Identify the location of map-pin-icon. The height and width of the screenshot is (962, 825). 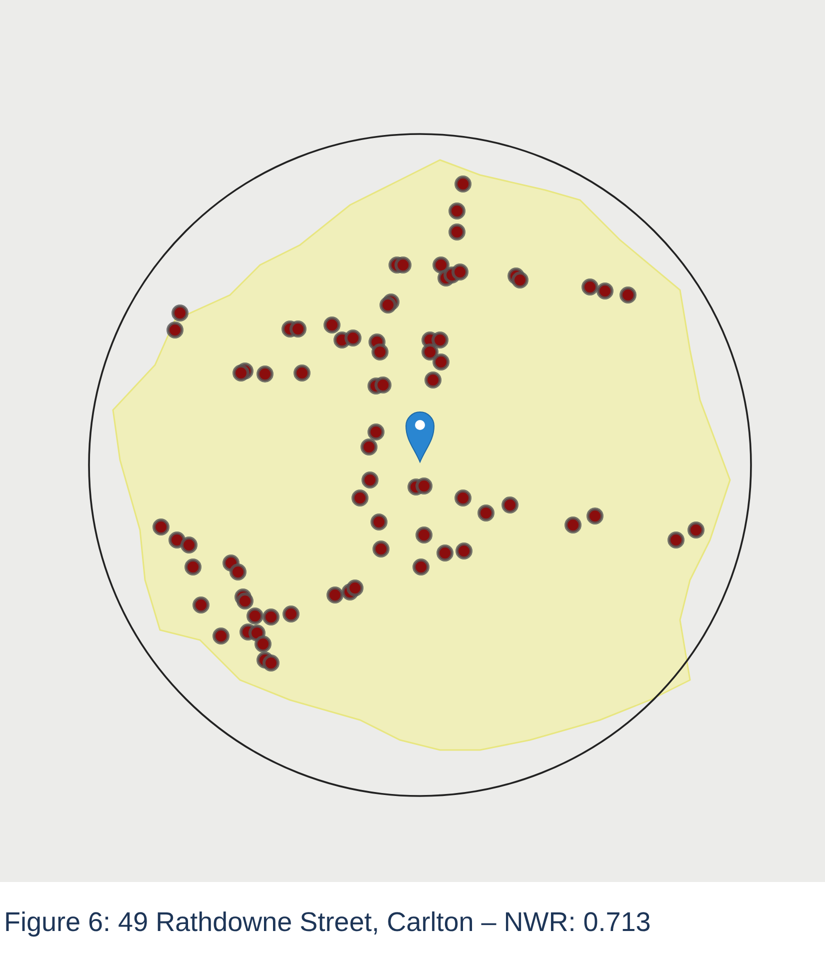
(420, 437).